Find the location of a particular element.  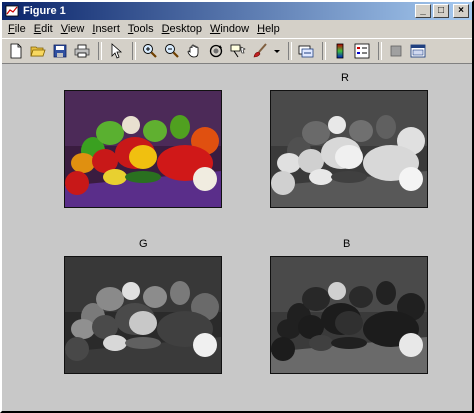

brush-button is located at coordinates (260, 51).